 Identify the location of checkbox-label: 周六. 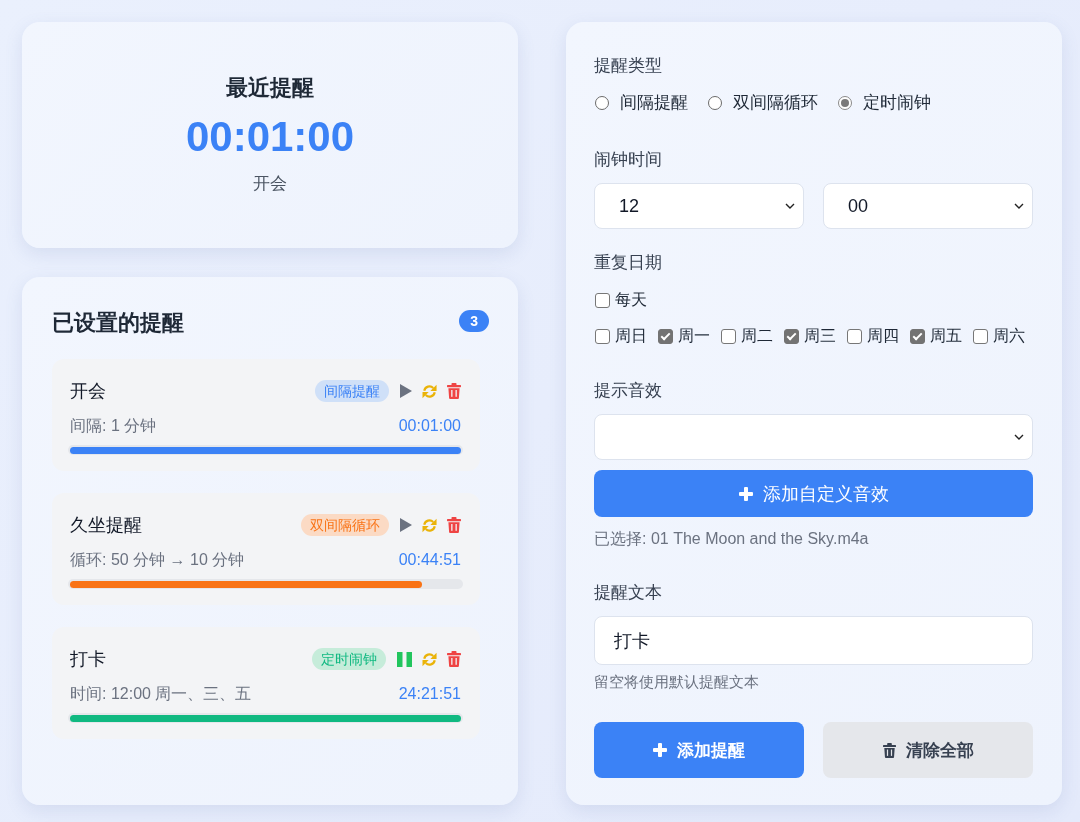
(1009, 336).